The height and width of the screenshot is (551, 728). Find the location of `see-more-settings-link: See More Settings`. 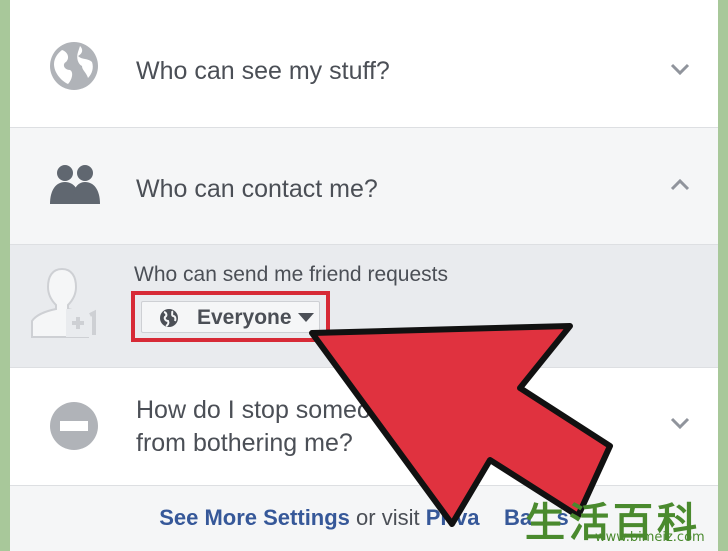

see-more-settings-link: See More Settings is located at coordinates (254, 517).